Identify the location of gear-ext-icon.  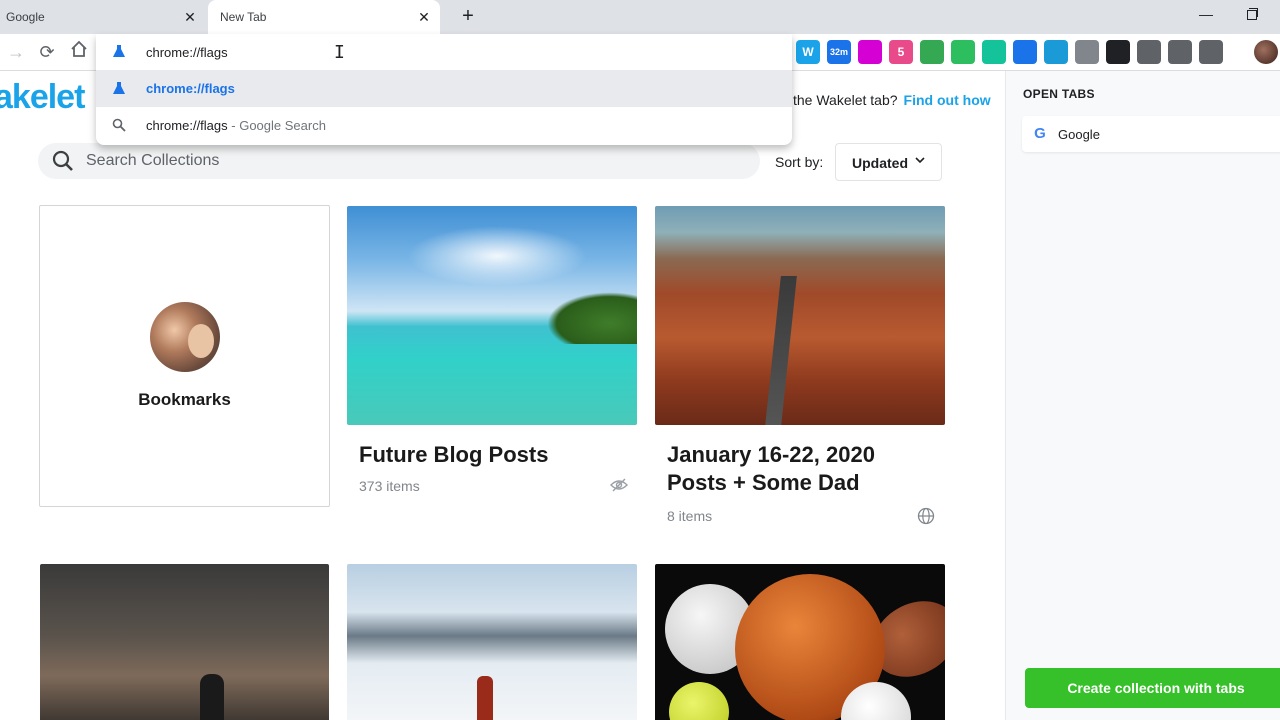
(1211, 52).